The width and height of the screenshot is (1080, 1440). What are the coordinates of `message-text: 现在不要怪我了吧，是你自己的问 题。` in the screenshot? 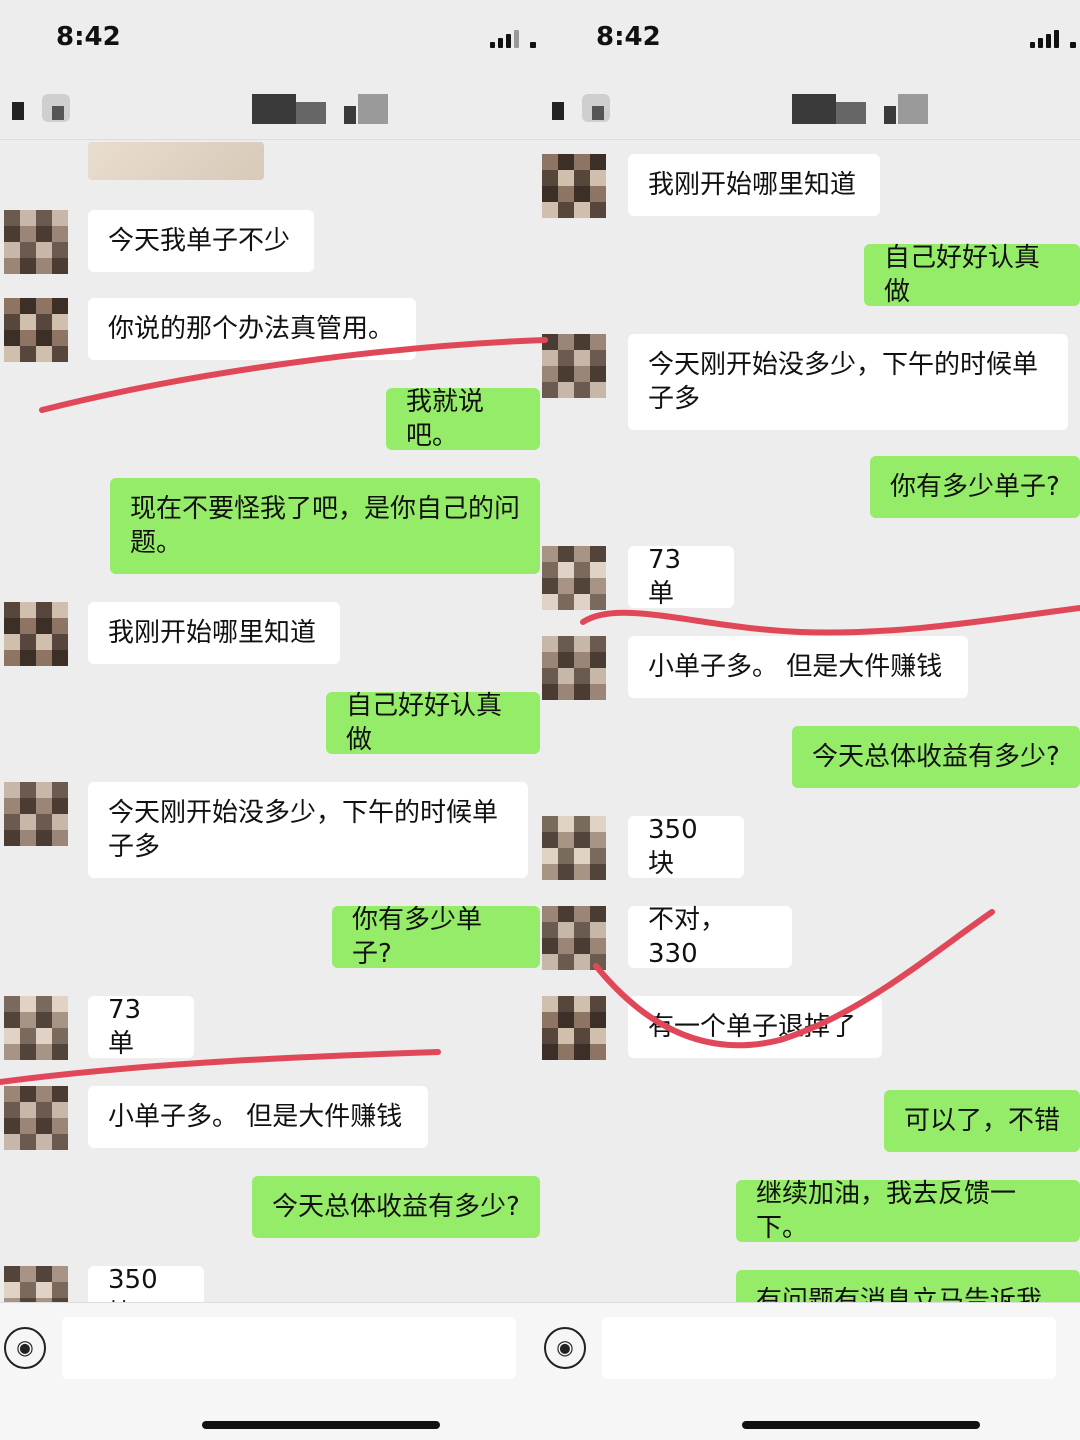 It's located at (325, 526).